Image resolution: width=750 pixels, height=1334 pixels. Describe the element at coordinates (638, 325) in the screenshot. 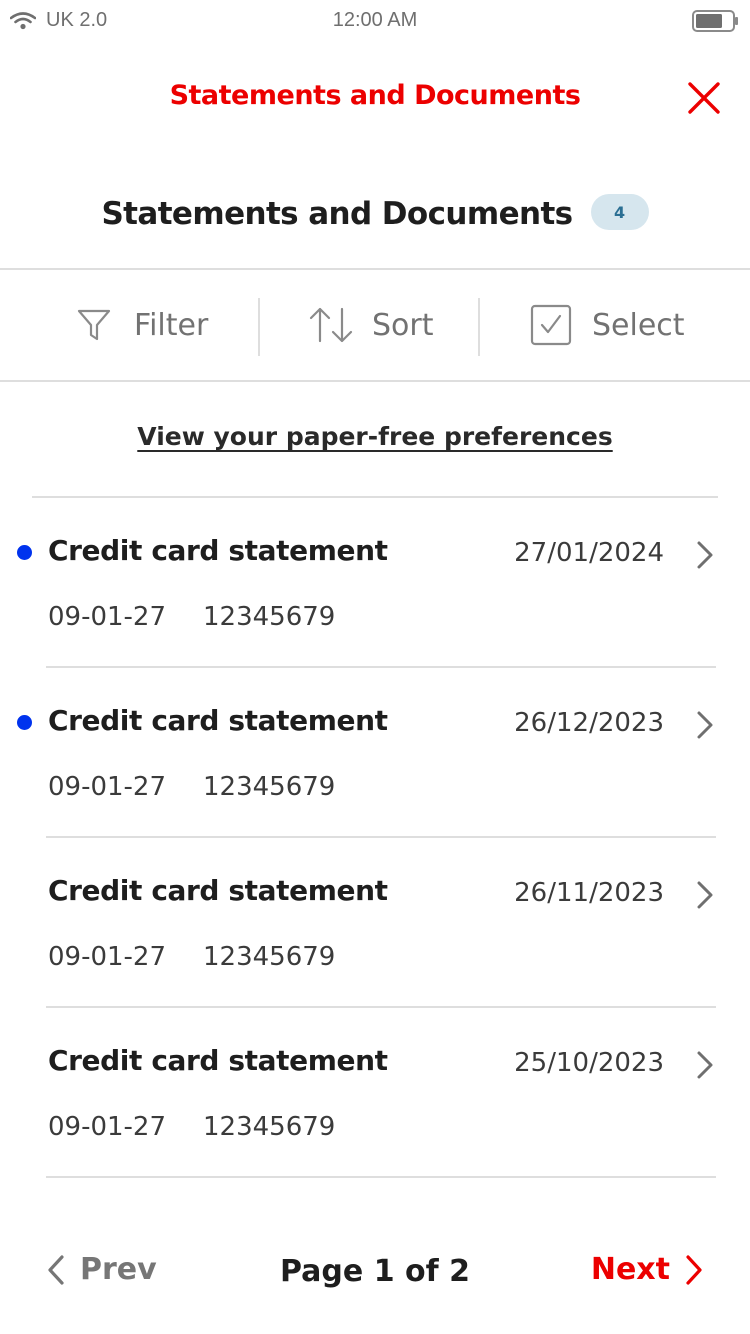

I see `select-label: Select` at that location.